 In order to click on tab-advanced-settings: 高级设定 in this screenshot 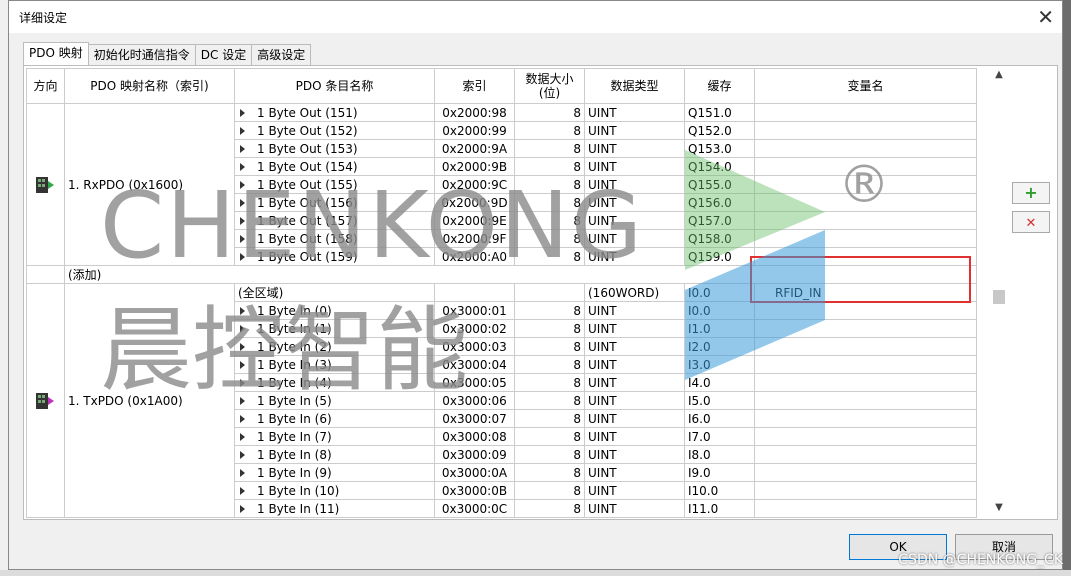, I will do `click(281, 55)`.